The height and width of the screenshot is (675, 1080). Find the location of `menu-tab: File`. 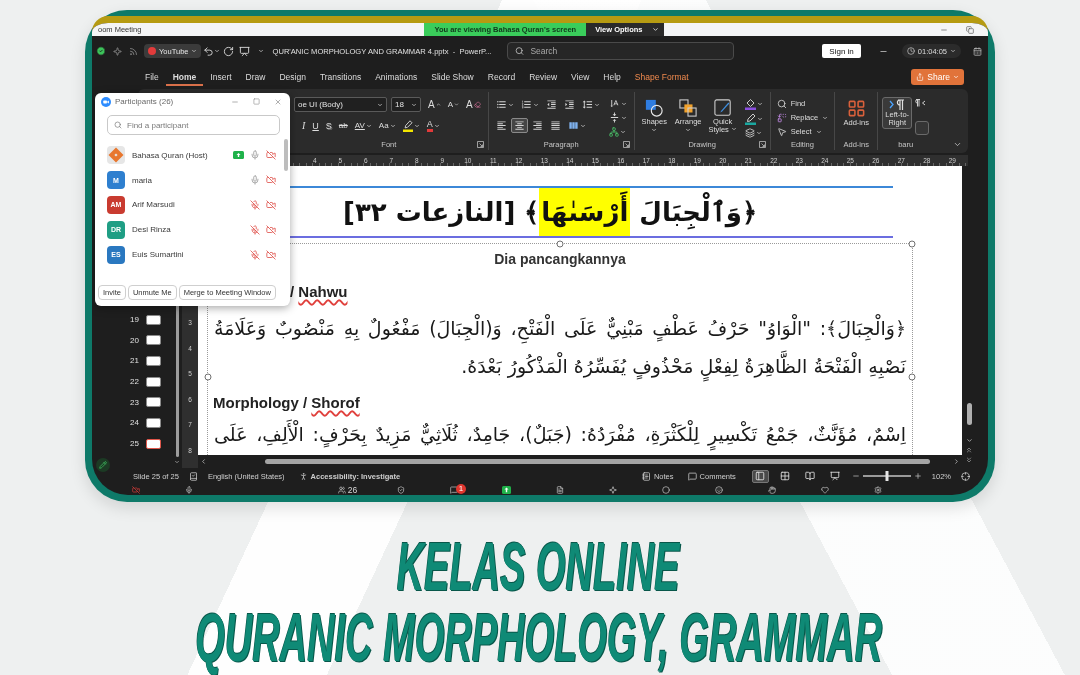

menu-tab: File is located at coordinates (152, 77).